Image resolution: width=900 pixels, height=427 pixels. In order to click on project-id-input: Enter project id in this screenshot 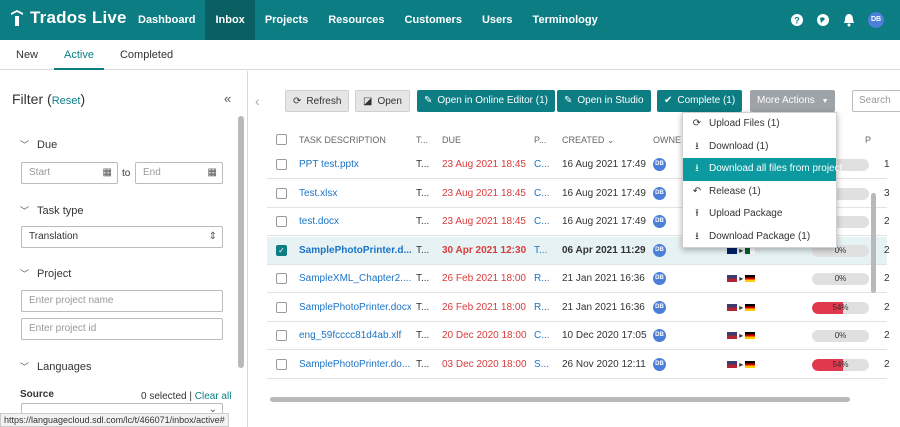, I will do `click(122, 329)`.